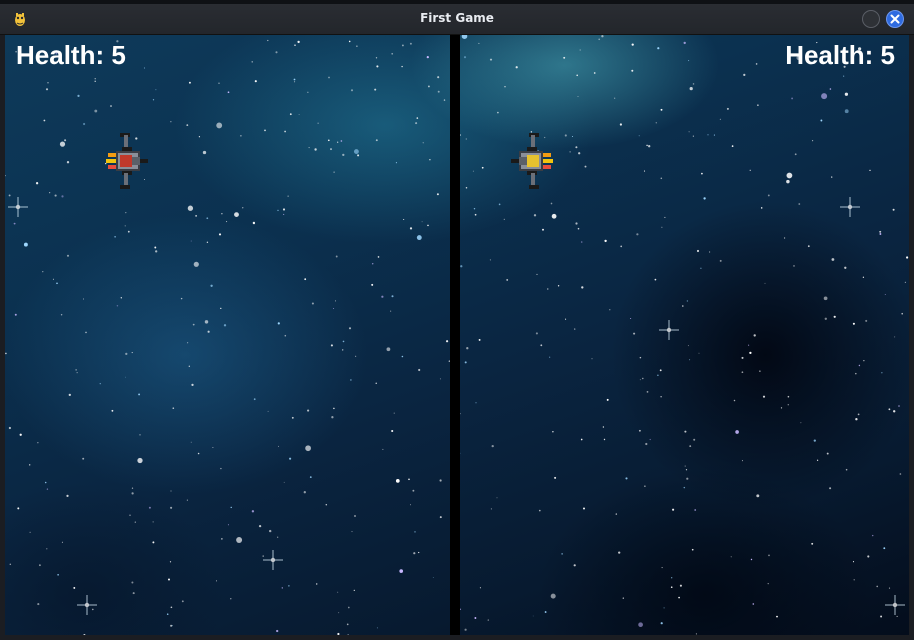 This screenshot has width=914, height=640. I want to click on minimize-button, so click(871, 19).